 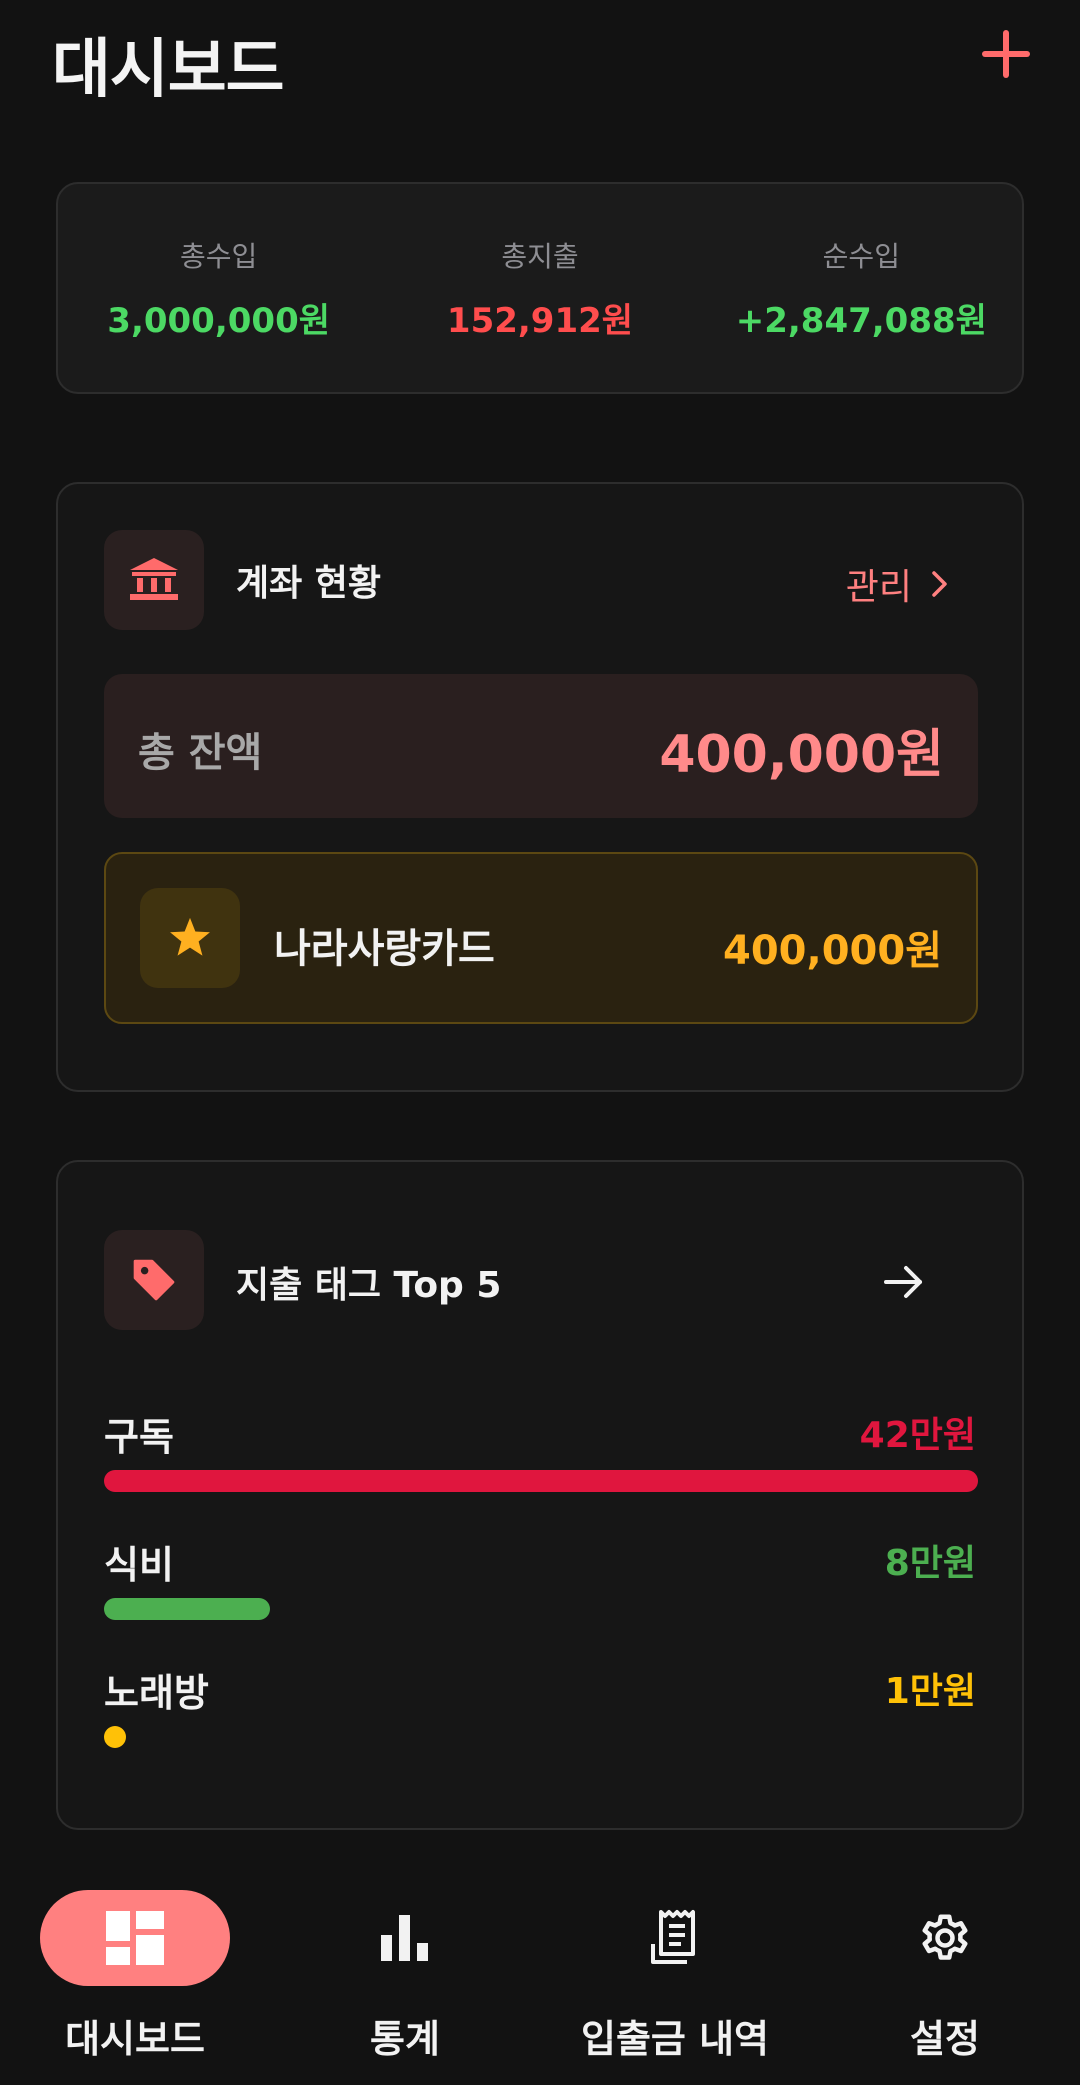 What do you see at coordinates (154, 1280) in the screenshot?
I see `tag-icon` at bounding box center [154, 1280].